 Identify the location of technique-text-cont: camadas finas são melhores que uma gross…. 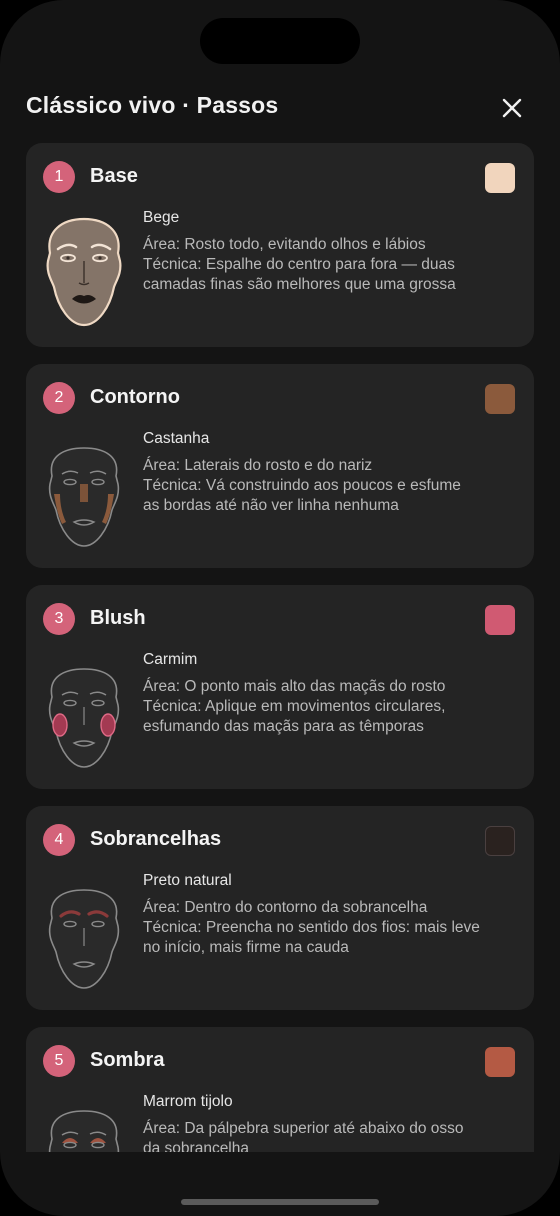
(299, 284).